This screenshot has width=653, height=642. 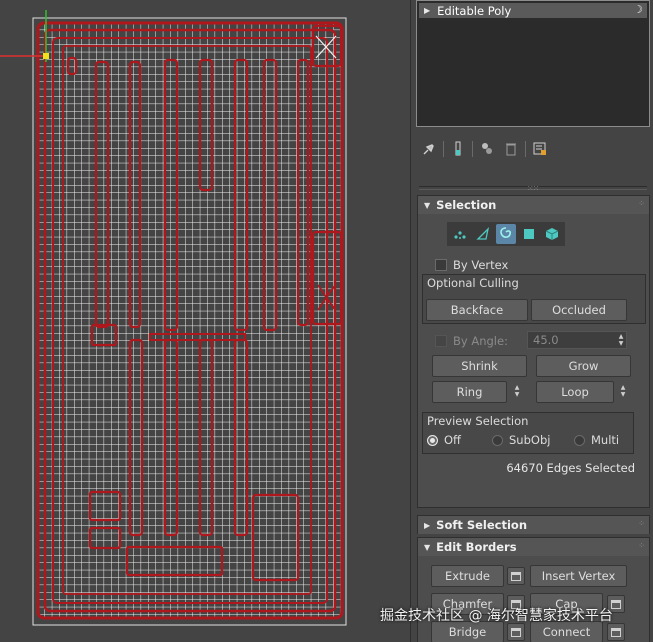 I want to click on preview-multi-radio: Multi, so click(x=596, y=440).